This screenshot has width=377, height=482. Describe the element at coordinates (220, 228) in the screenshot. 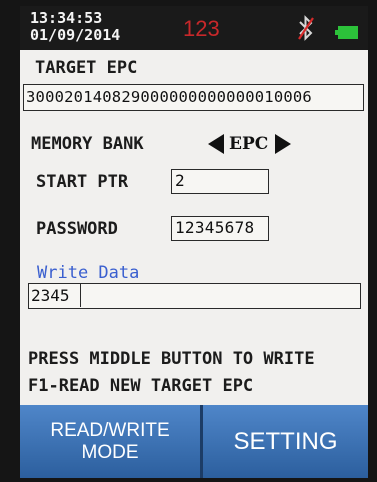

I see `password-field: 12345678` at that location.